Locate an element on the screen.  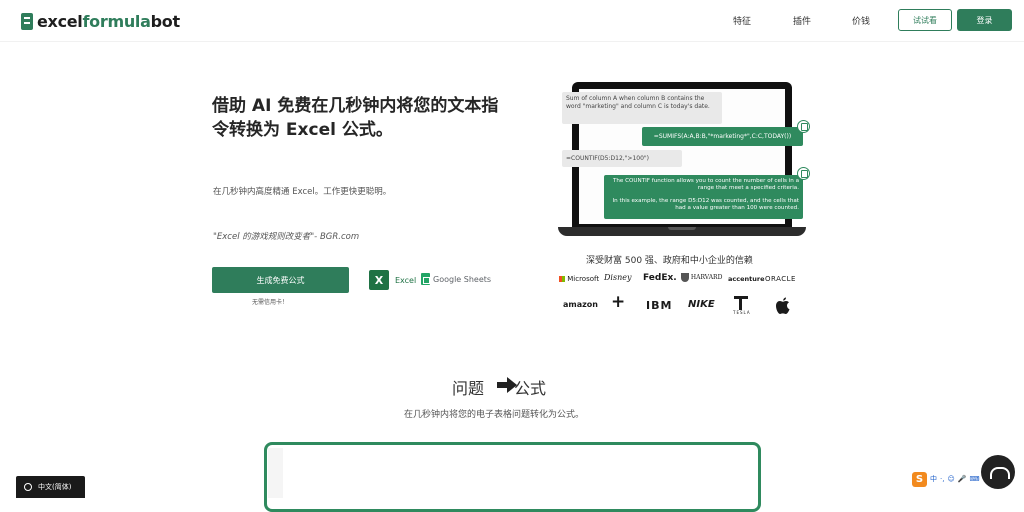
sogou-ime-icon: S is located at coordinates (919, 479).